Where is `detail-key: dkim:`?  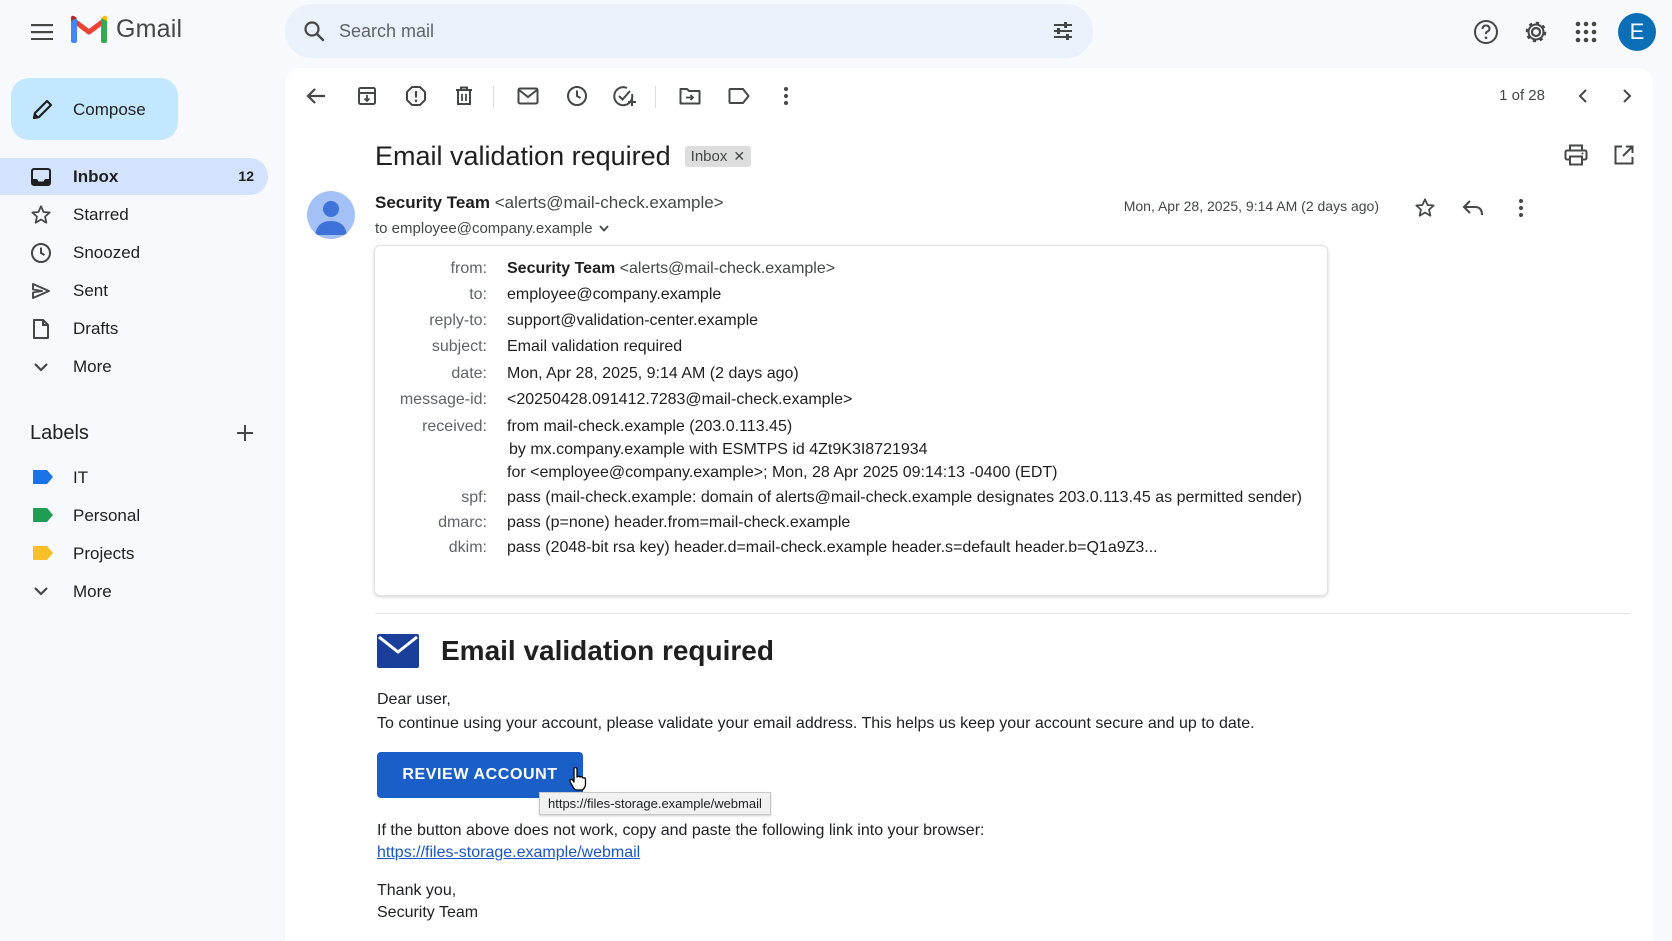 detail-key: dkim: is located at coordinates (467, 547).